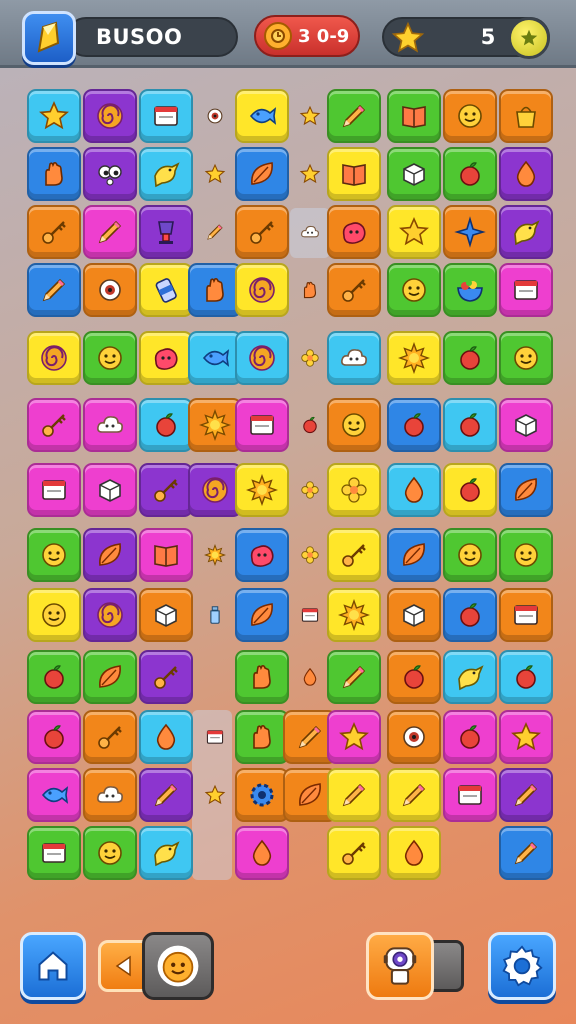 This screenshot has width=576, height=1024. Describe the element at coordinates (53, 966) in the screenshot. I see `home-button` at that location.